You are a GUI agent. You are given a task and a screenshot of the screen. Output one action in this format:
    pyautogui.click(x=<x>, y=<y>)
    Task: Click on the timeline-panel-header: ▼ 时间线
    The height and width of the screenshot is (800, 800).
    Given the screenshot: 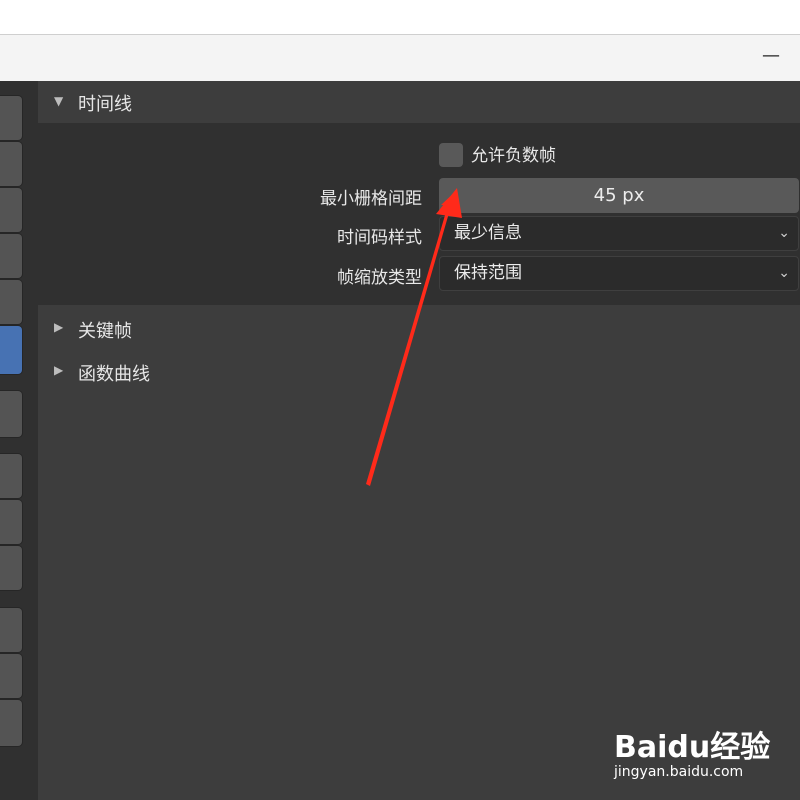 What is the action you would take?
    pyautogui.click(x=419, y=102)
    